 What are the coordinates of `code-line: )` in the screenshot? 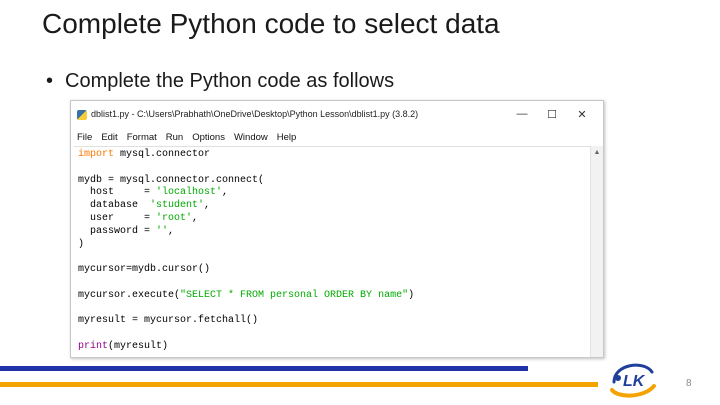 It's located at (334, 245).